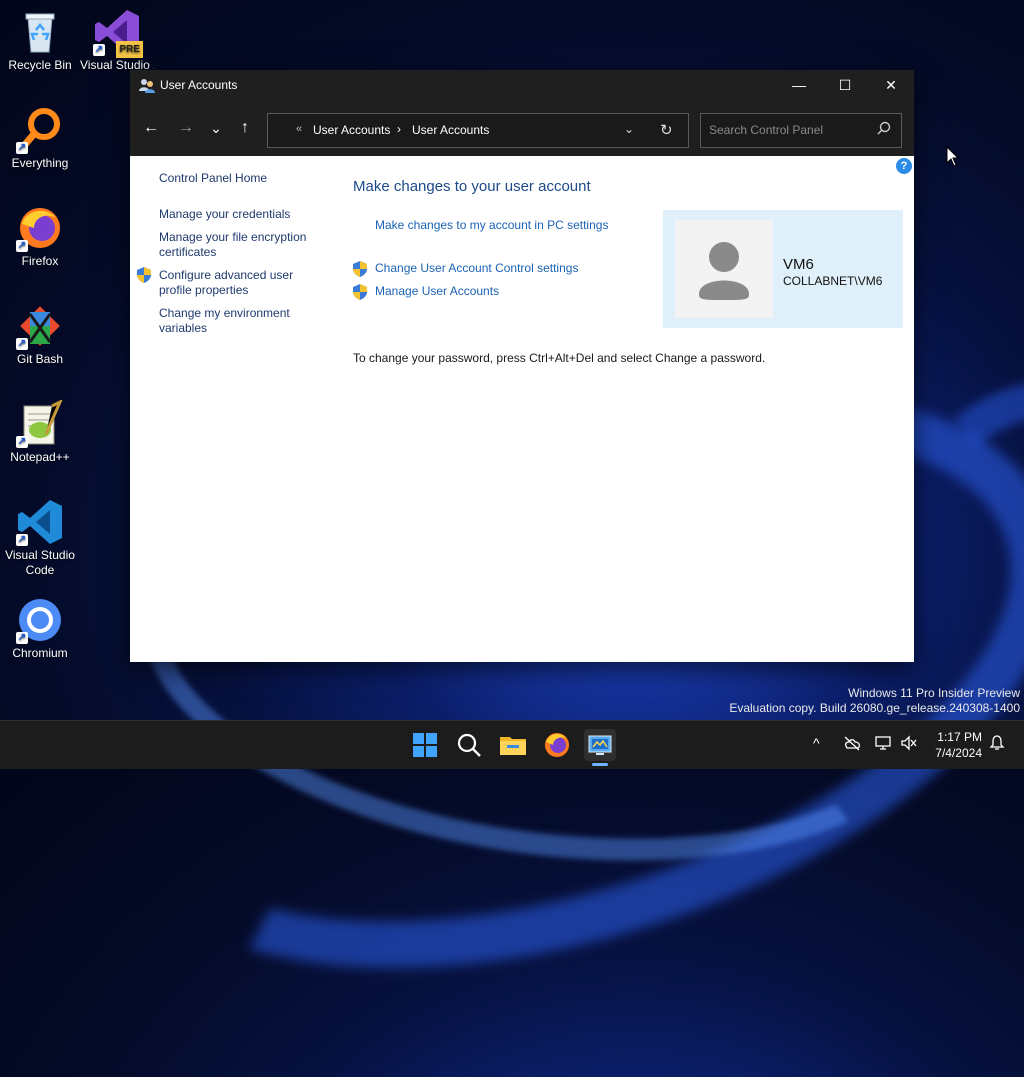 This screenshot has width=1024, height=1077. Describe the element at coordinates (816, 743) in the screenshot. I see `show-hidden-icons-chevron: ^` at that location.